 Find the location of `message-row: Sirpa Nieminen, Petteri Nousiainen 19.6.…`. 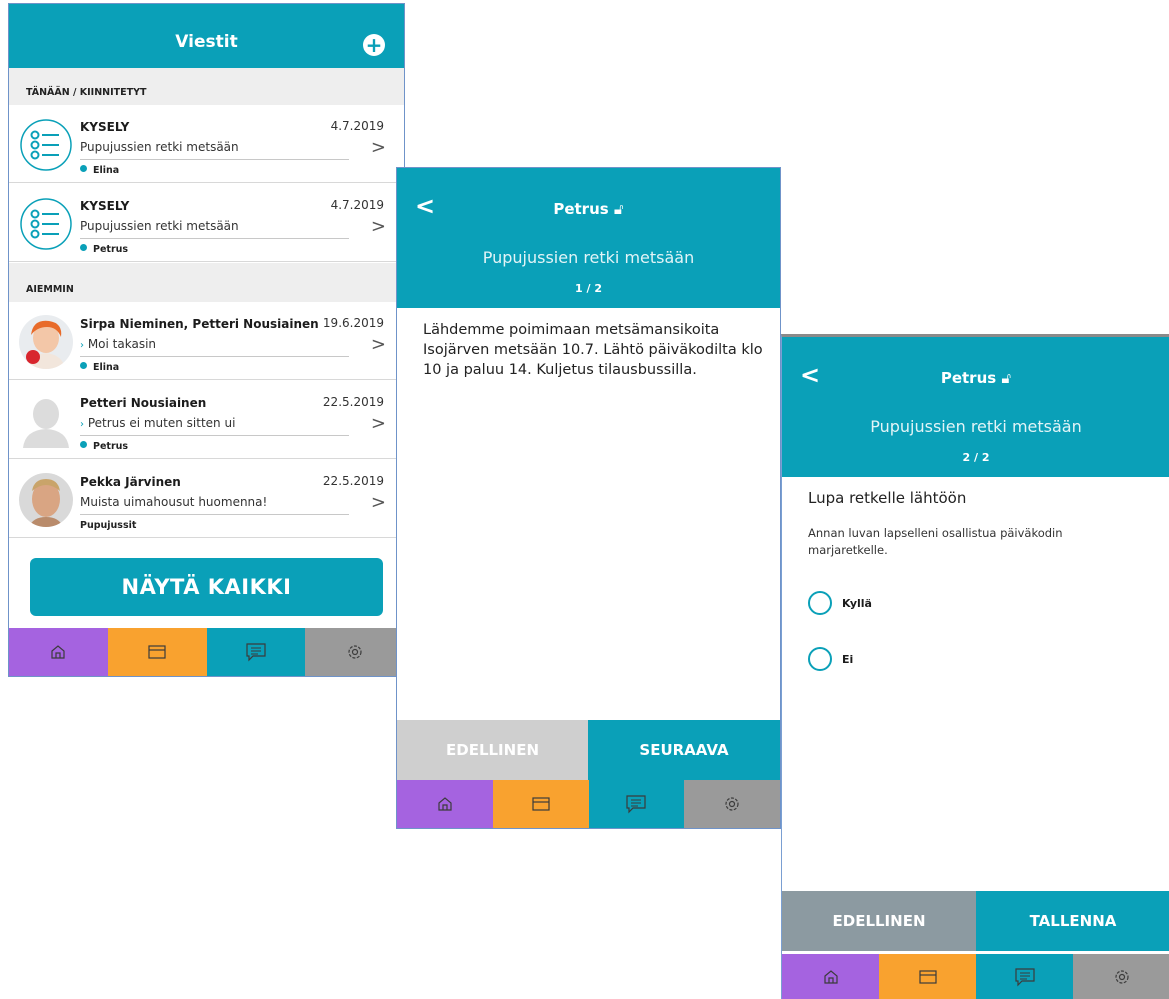

message-row: Sirpa Nieminen, Petteri Nousiainen 19.6.… is located at coordinates (206, 341).